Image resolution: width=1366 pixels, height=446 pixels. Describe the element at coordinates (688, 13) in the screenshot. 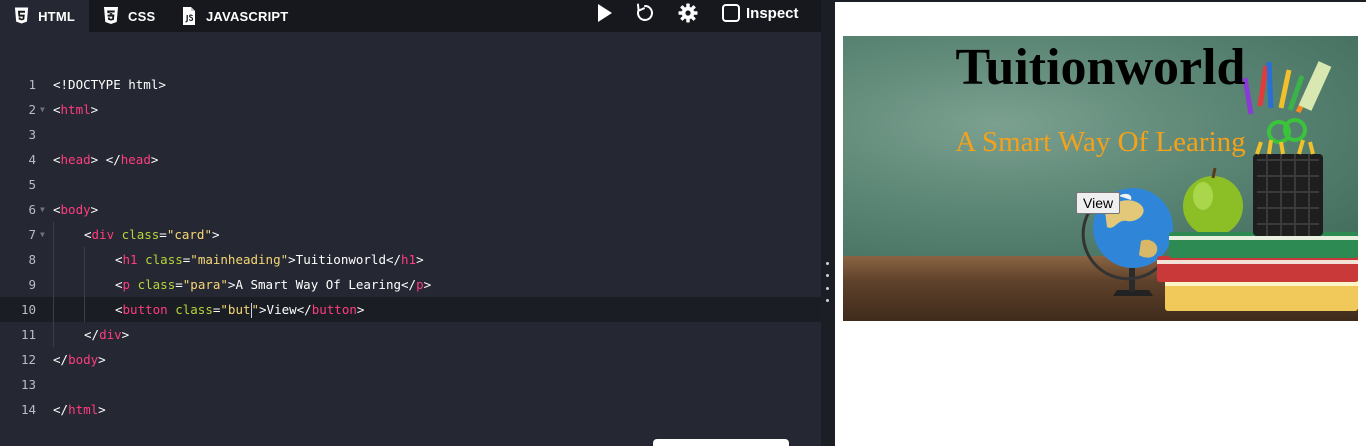

I see `settings-button` at that location.